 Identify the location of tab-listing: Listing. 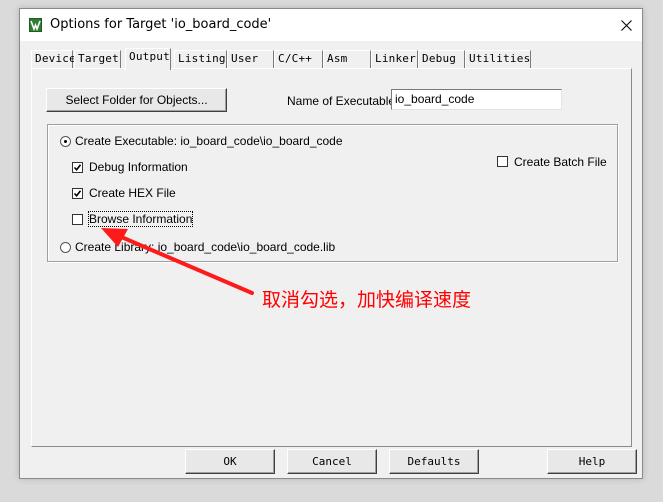
(200, 59).